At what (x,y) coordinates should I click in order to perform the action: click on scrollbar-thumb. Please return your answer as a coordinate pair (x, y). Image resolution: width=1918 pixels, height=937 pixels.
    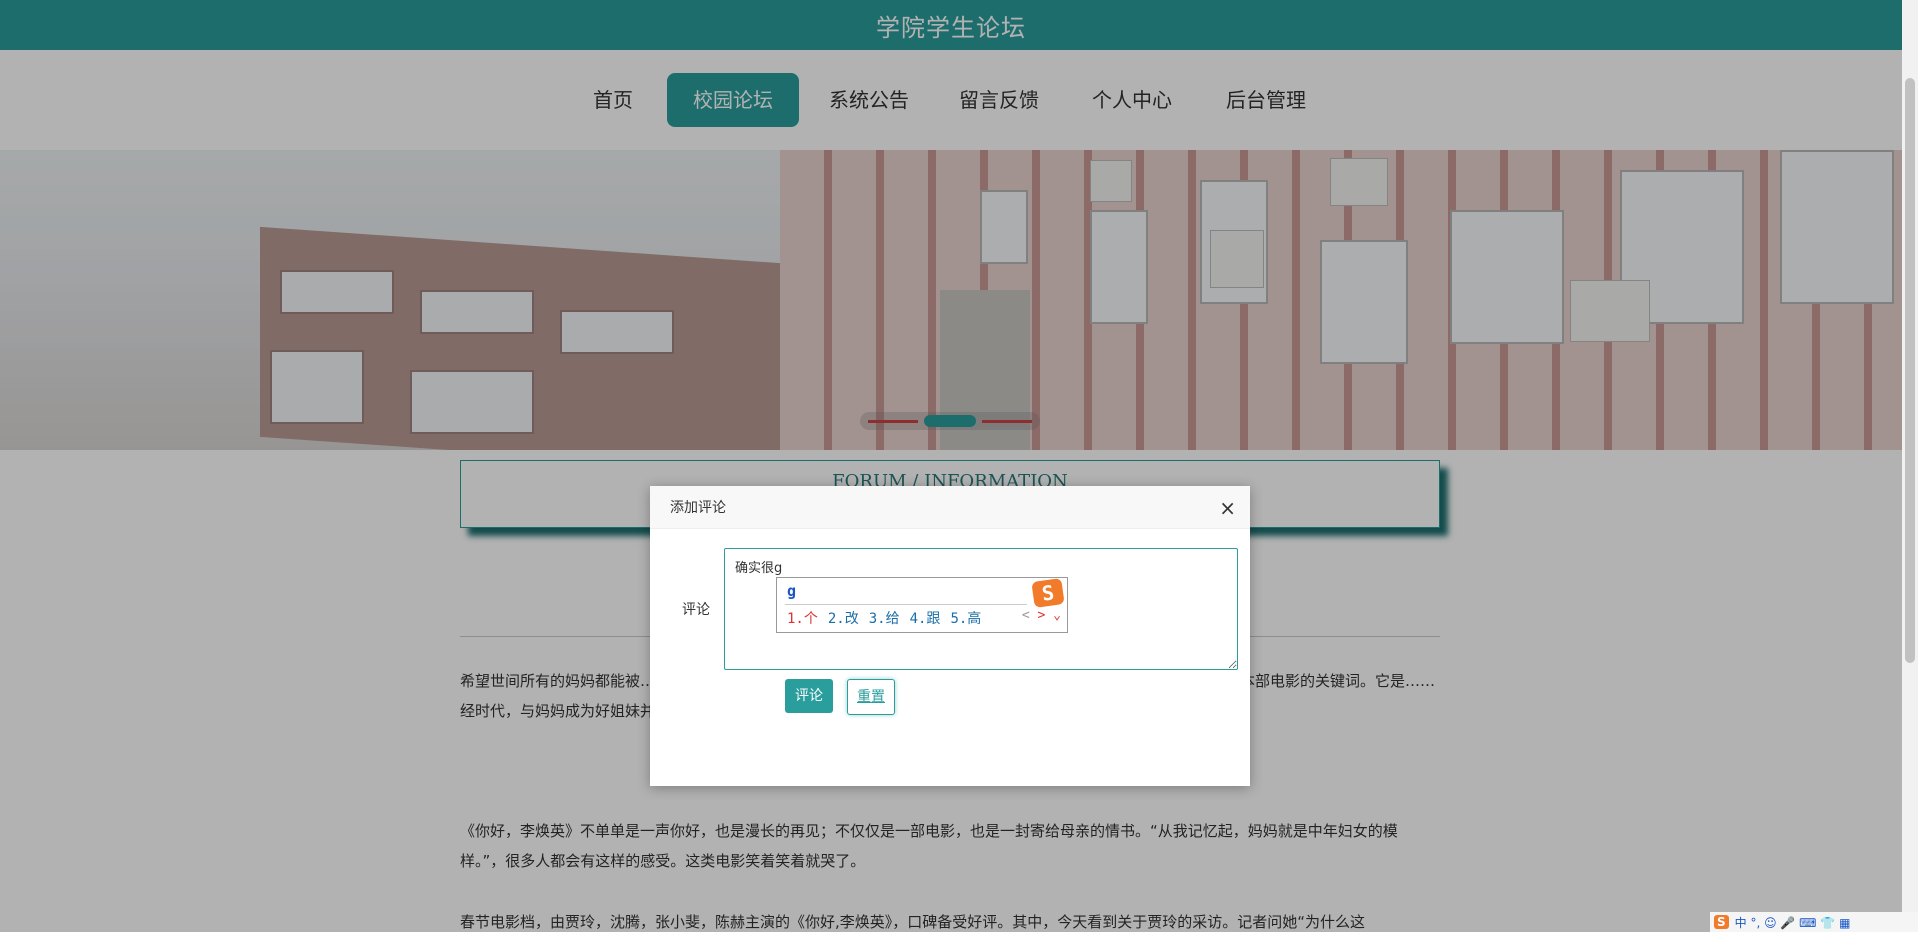
    Looking at the image, I should click on (1910, 370).